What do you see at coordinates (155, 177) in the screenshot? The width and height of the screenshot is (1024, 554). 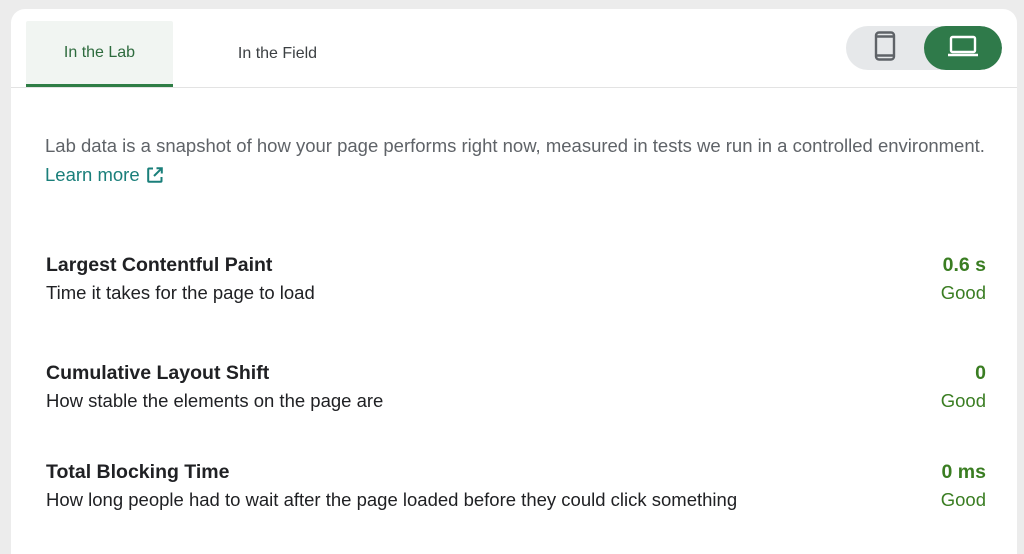 I see `open-in-new-icon` at bounding box center [155, 177].